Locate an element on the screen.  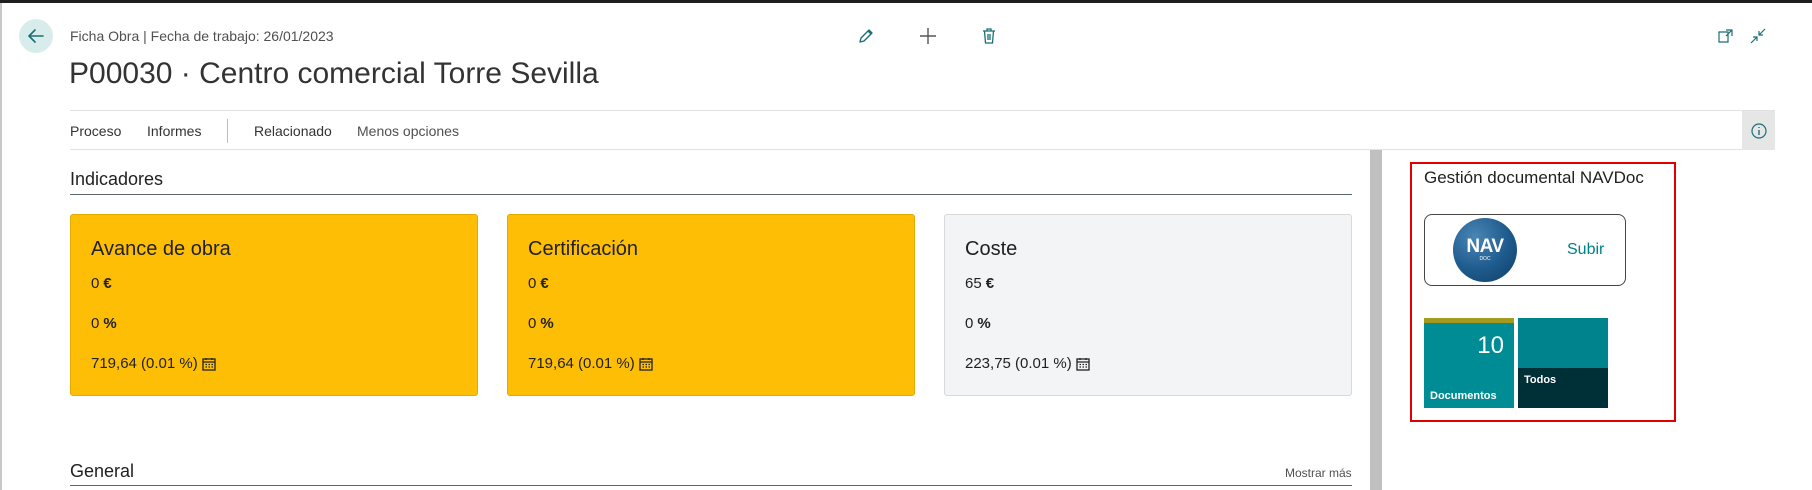
cue-indicator-bar is located at coordinates (1469, 320).